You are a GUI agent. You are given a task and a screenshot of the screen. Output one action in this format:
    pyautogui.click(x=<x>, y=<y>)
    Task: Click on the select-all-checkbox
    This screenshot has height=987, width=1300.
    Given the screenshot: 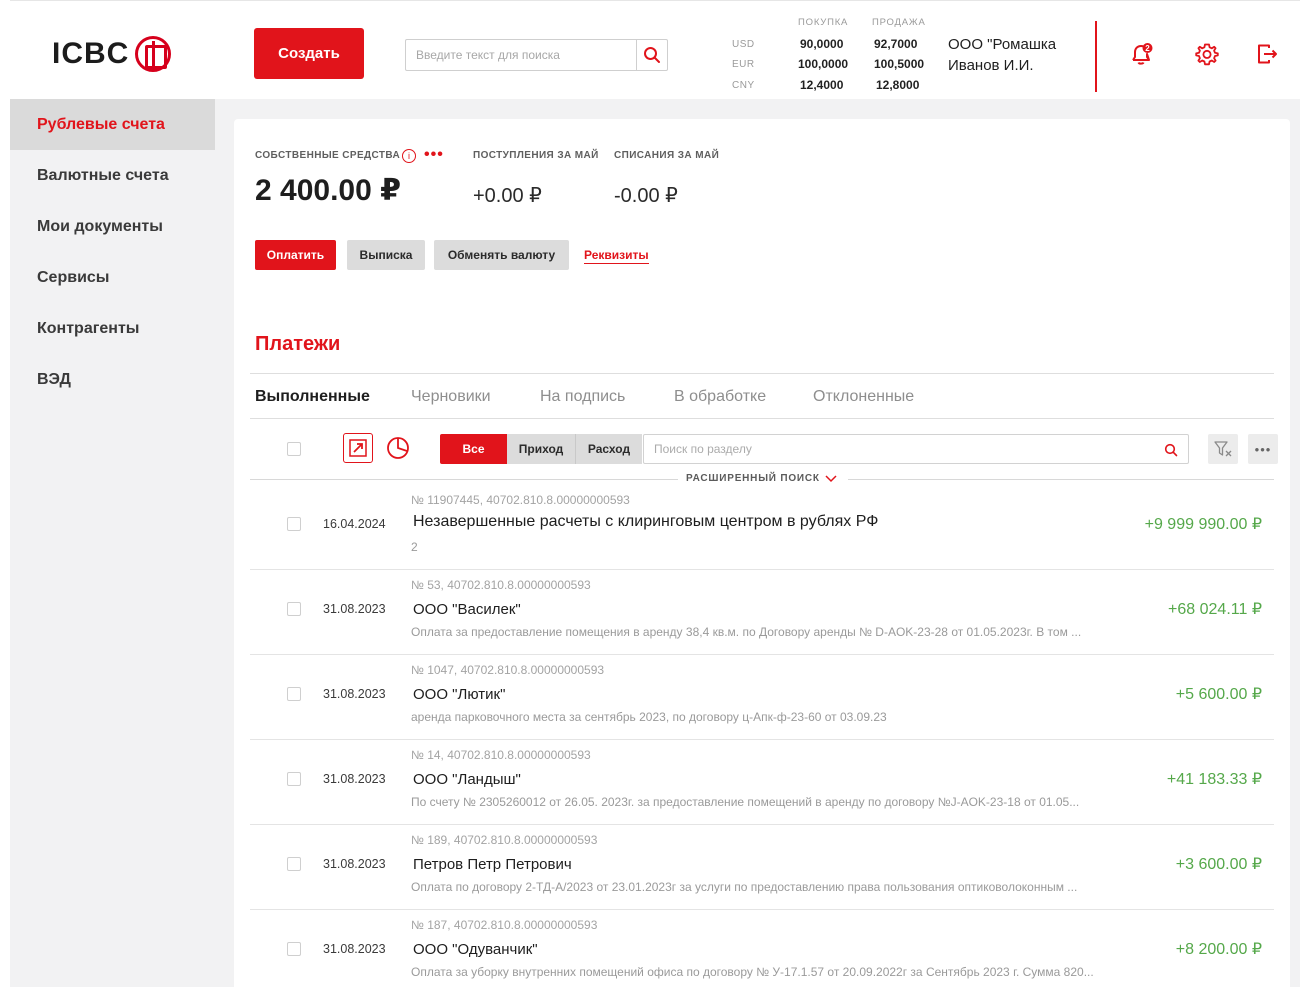 What is the action you would take?
    pyautogui.click(x=294, y=449)
    